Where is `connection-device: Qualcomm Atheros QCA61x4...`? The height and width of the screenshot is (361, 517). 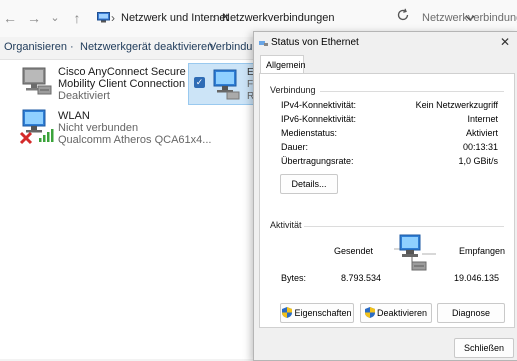
connection-device: Qualcomm Atheros QCA61x4... is located at coordinates (135, 140).